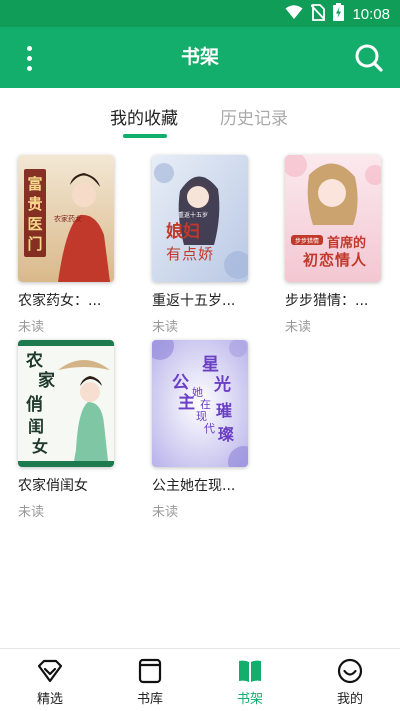 This screenshot has width=400, height=711. I want to click on bottom-nav: 精选 书库 书架 我的, so click(200, 679).